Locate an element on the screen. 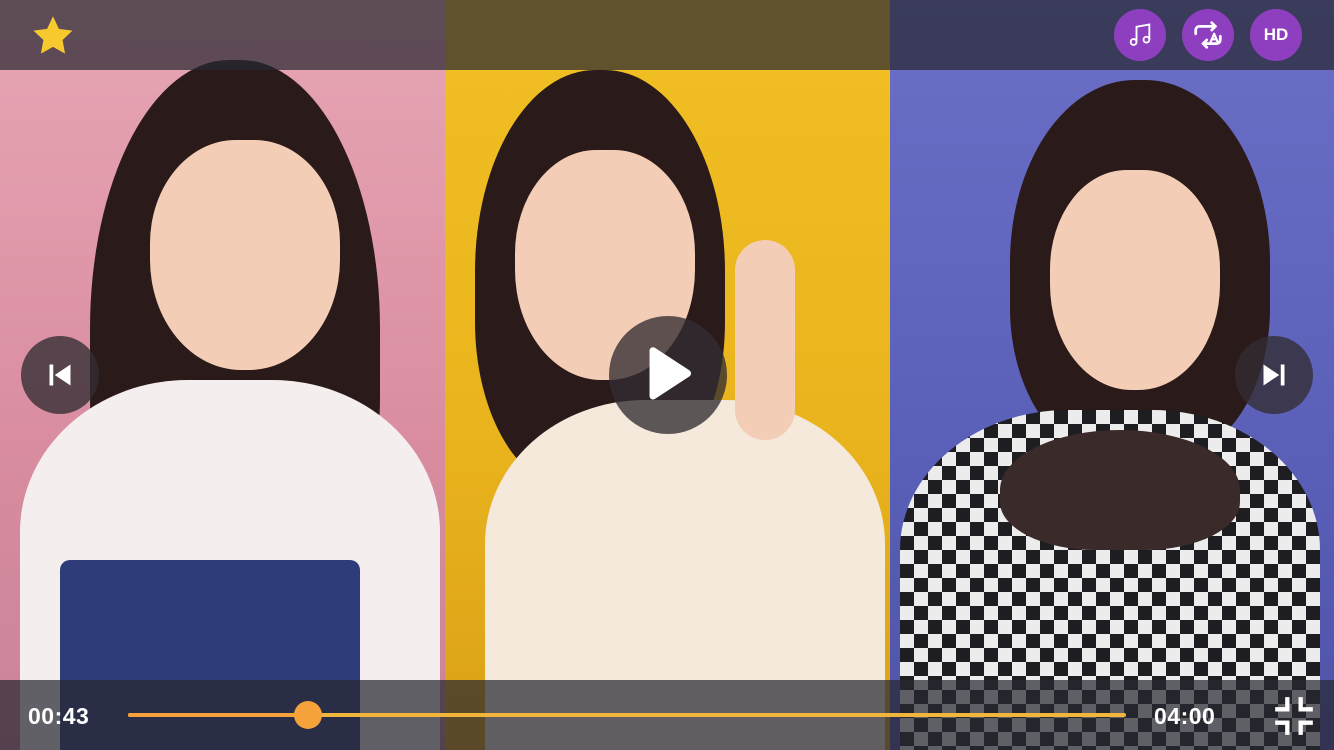 Image resolution: width=1334 pixels, height=750 pixels. hd-button: HD is located at coordinates (1276, 35).